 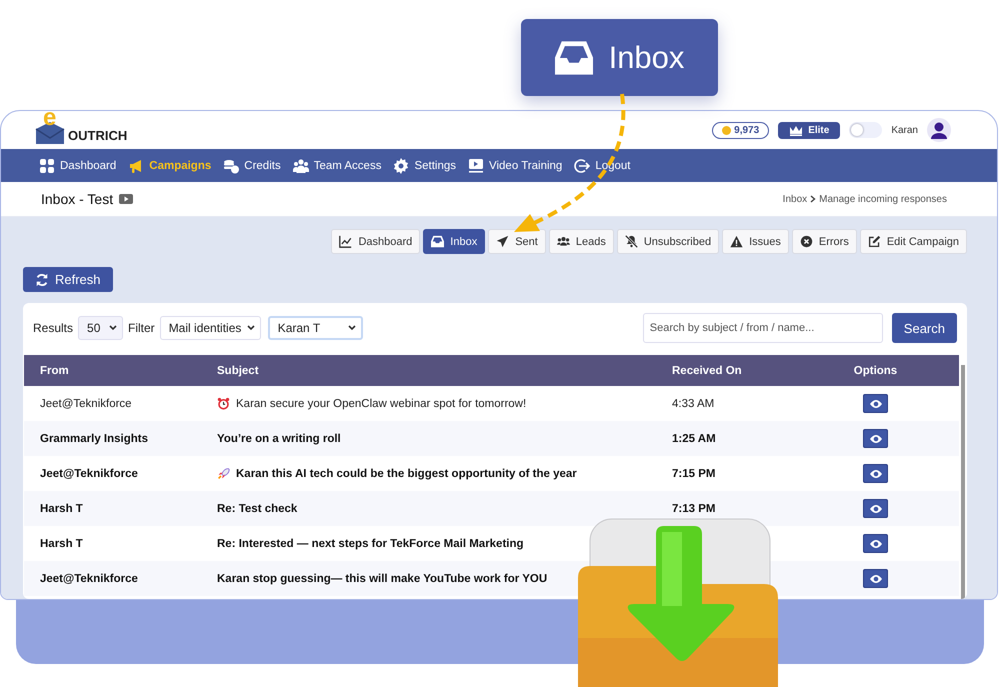 What do you see at coordinates (98, 136) in the screenshot?
I see `logo-text: OUTRICH` at bounding box center [98, 136].